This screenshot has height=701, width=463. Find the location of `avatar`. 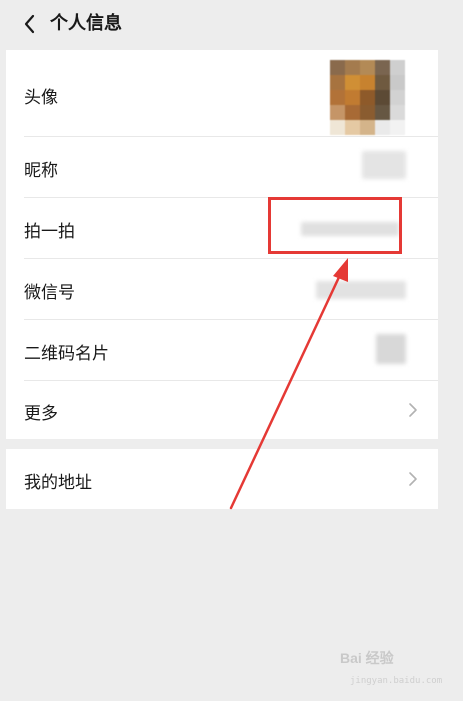

avatar is located at coordinates (367, 97).